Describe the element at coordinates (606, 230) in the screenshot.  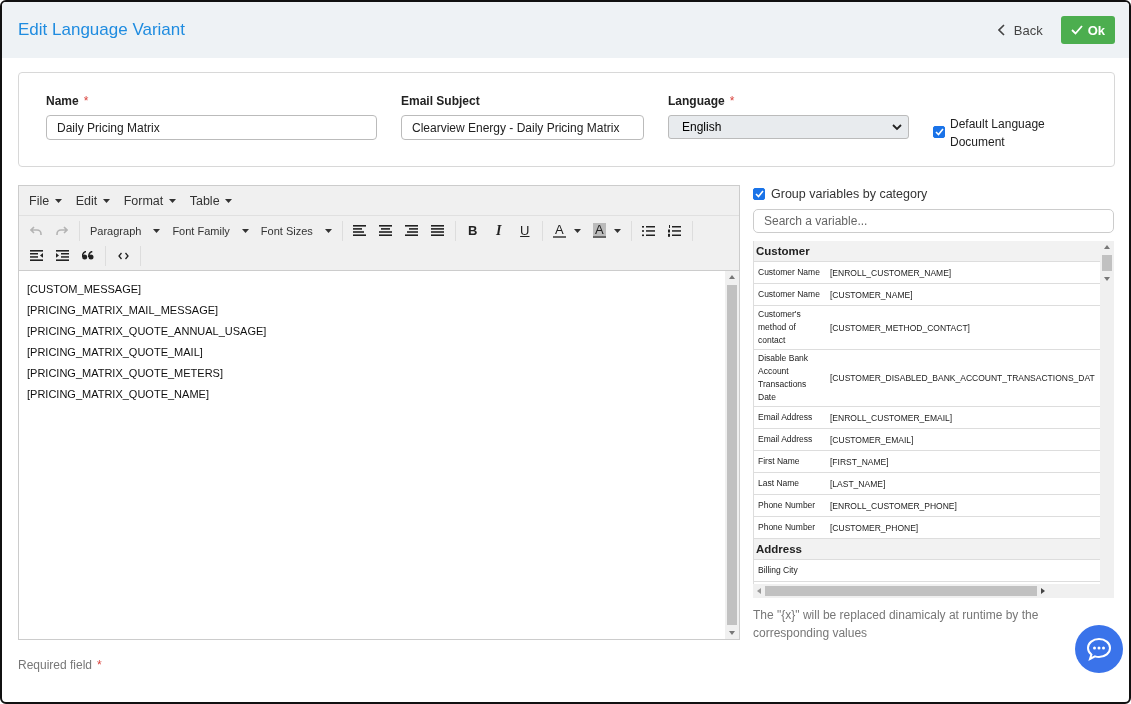
I see `highlight-button: A` at that location.